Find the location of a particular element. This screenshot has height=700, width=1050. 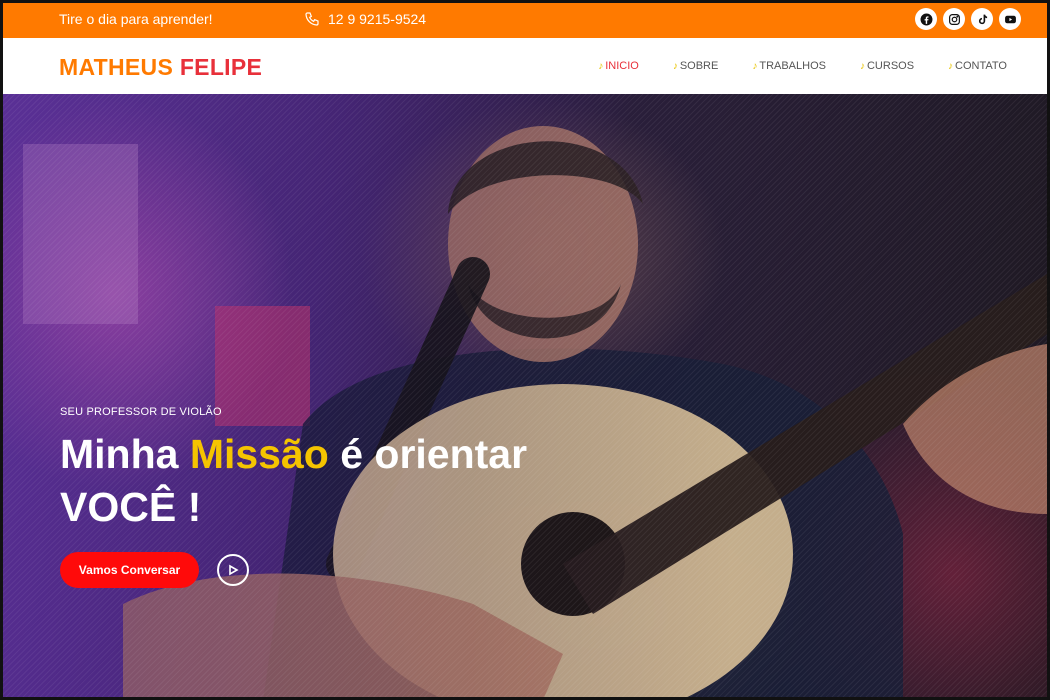

phone-icon is located at coordinates (312, 19).